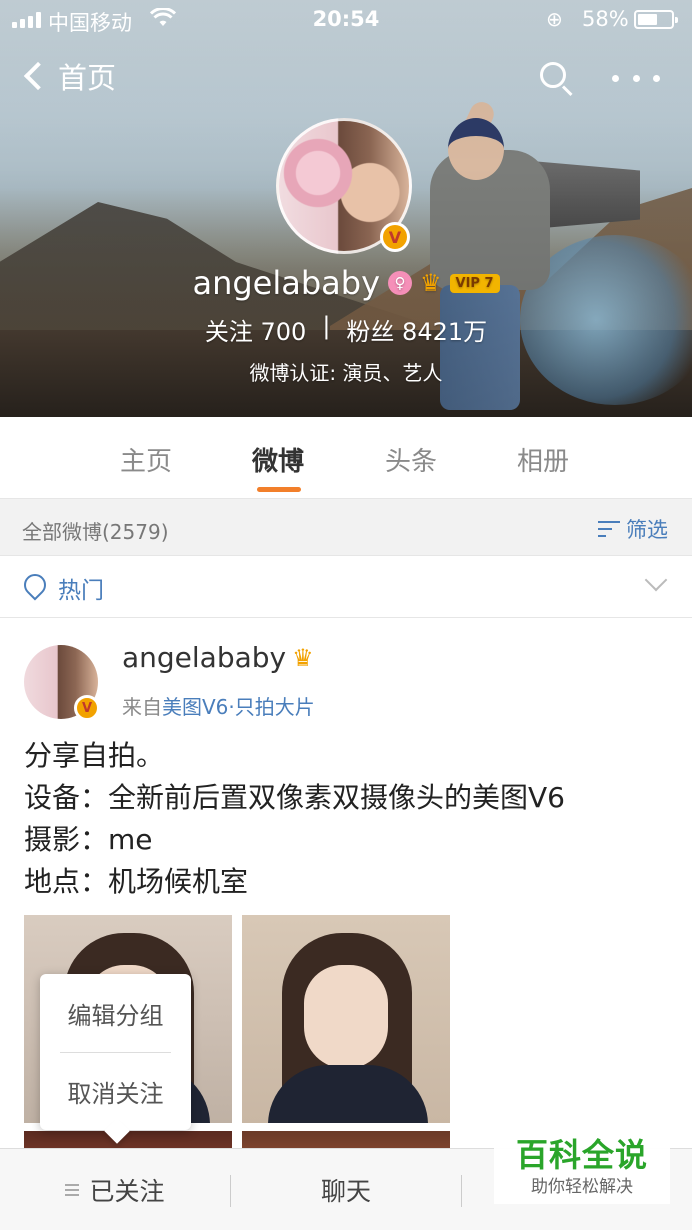  Describe the element at coordinates (278, 459) in the screenshot. I see `tab-weibo: 微博` at that location.